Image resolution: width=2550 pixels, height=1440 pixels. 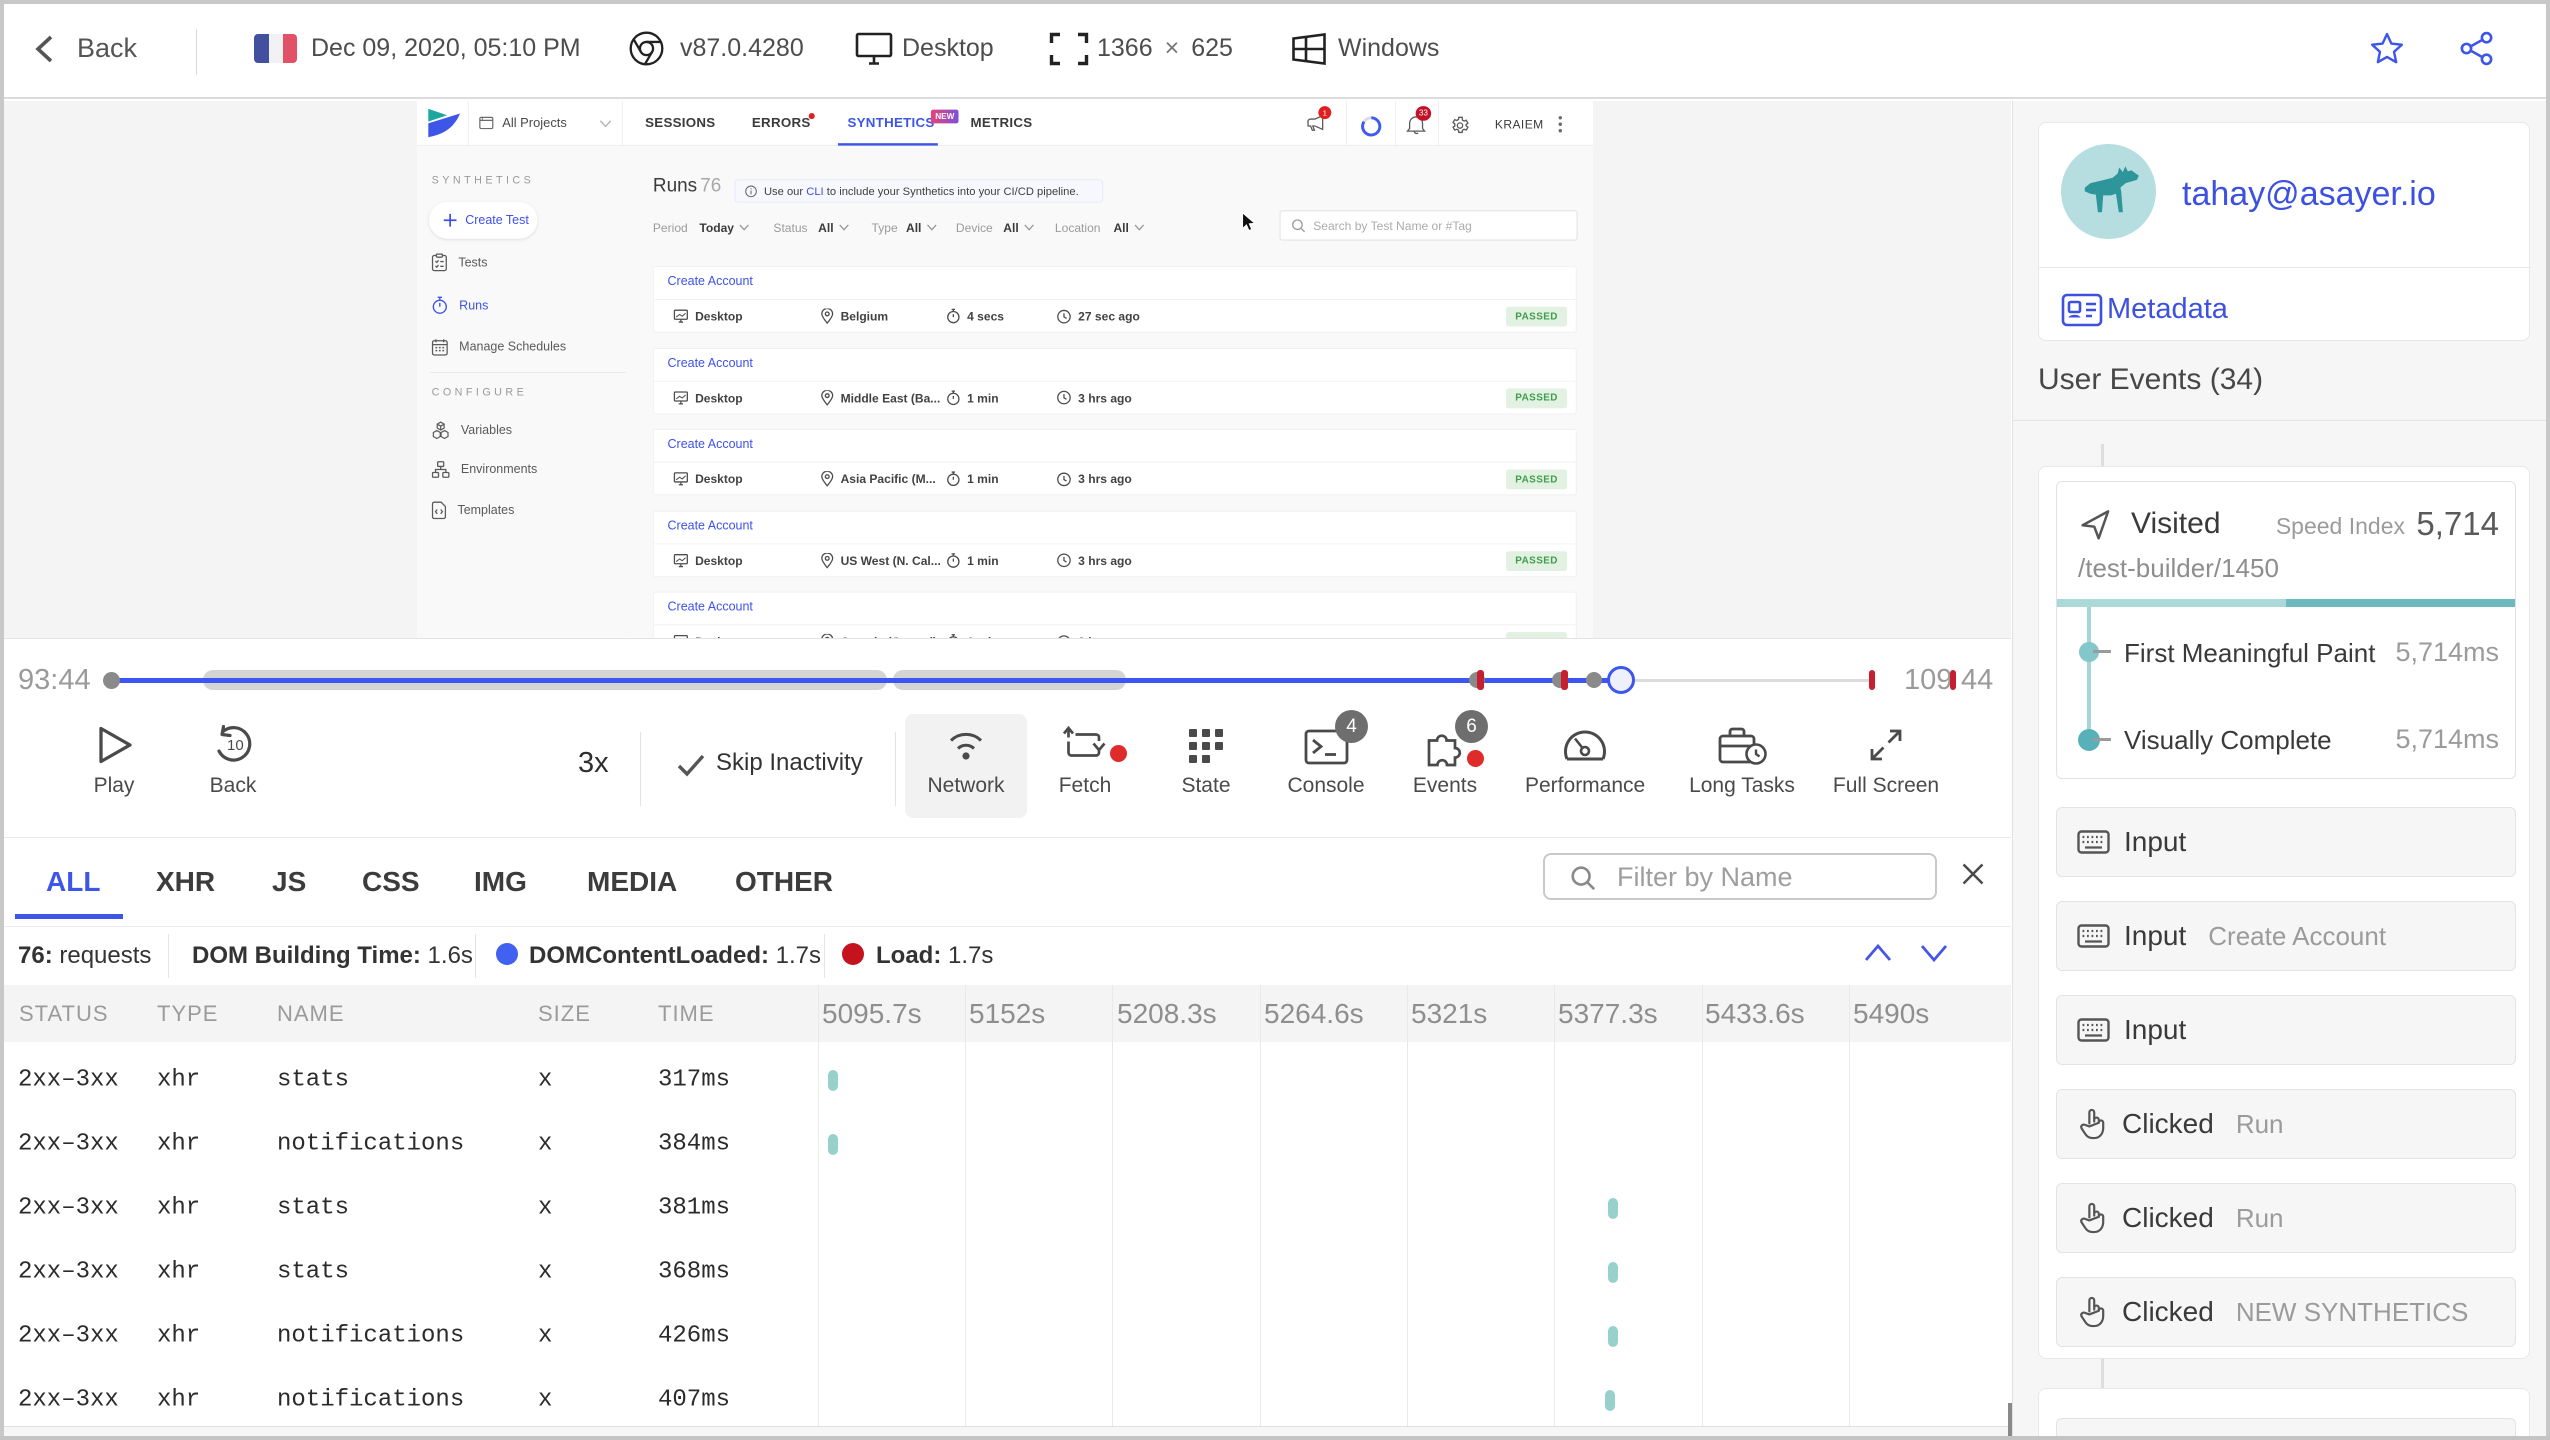 What do you see at coordinates (235, 745) in the screenshot?
I see `svg-text: 10` at bounding box center [235, 745].